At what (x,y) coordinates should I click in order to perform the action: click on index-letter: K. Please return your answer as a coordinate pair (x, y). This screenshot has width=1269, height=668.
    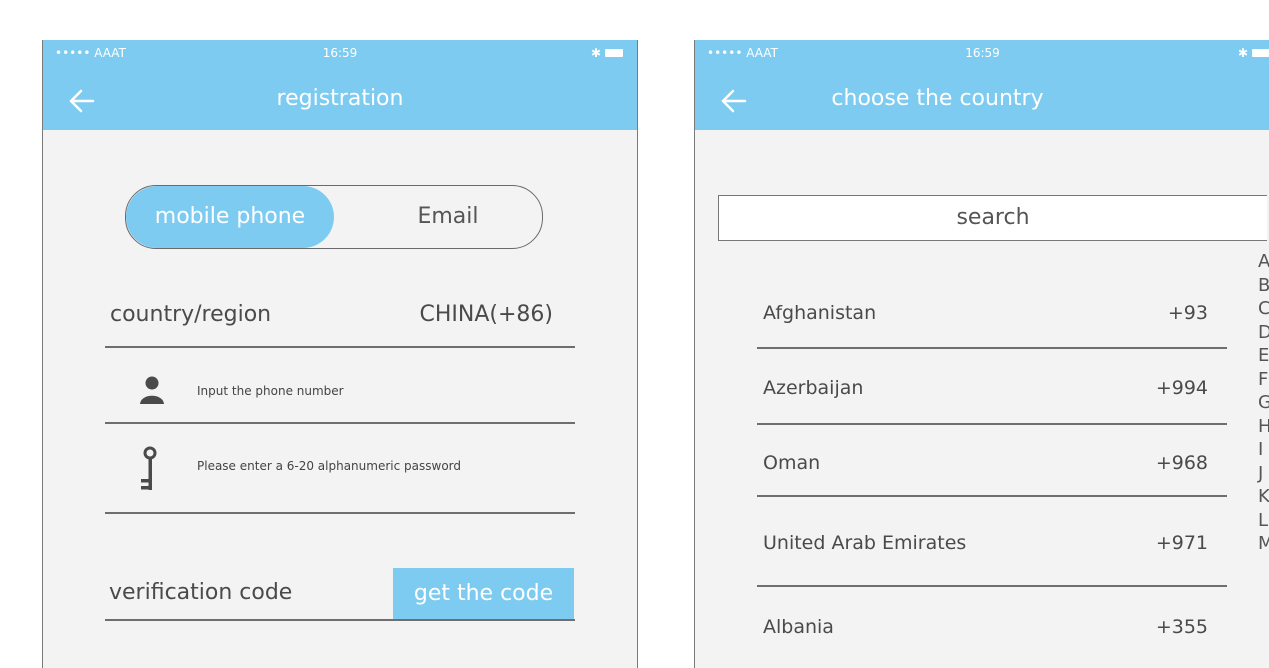
    Looking at the image, I should click on (1263, 497).